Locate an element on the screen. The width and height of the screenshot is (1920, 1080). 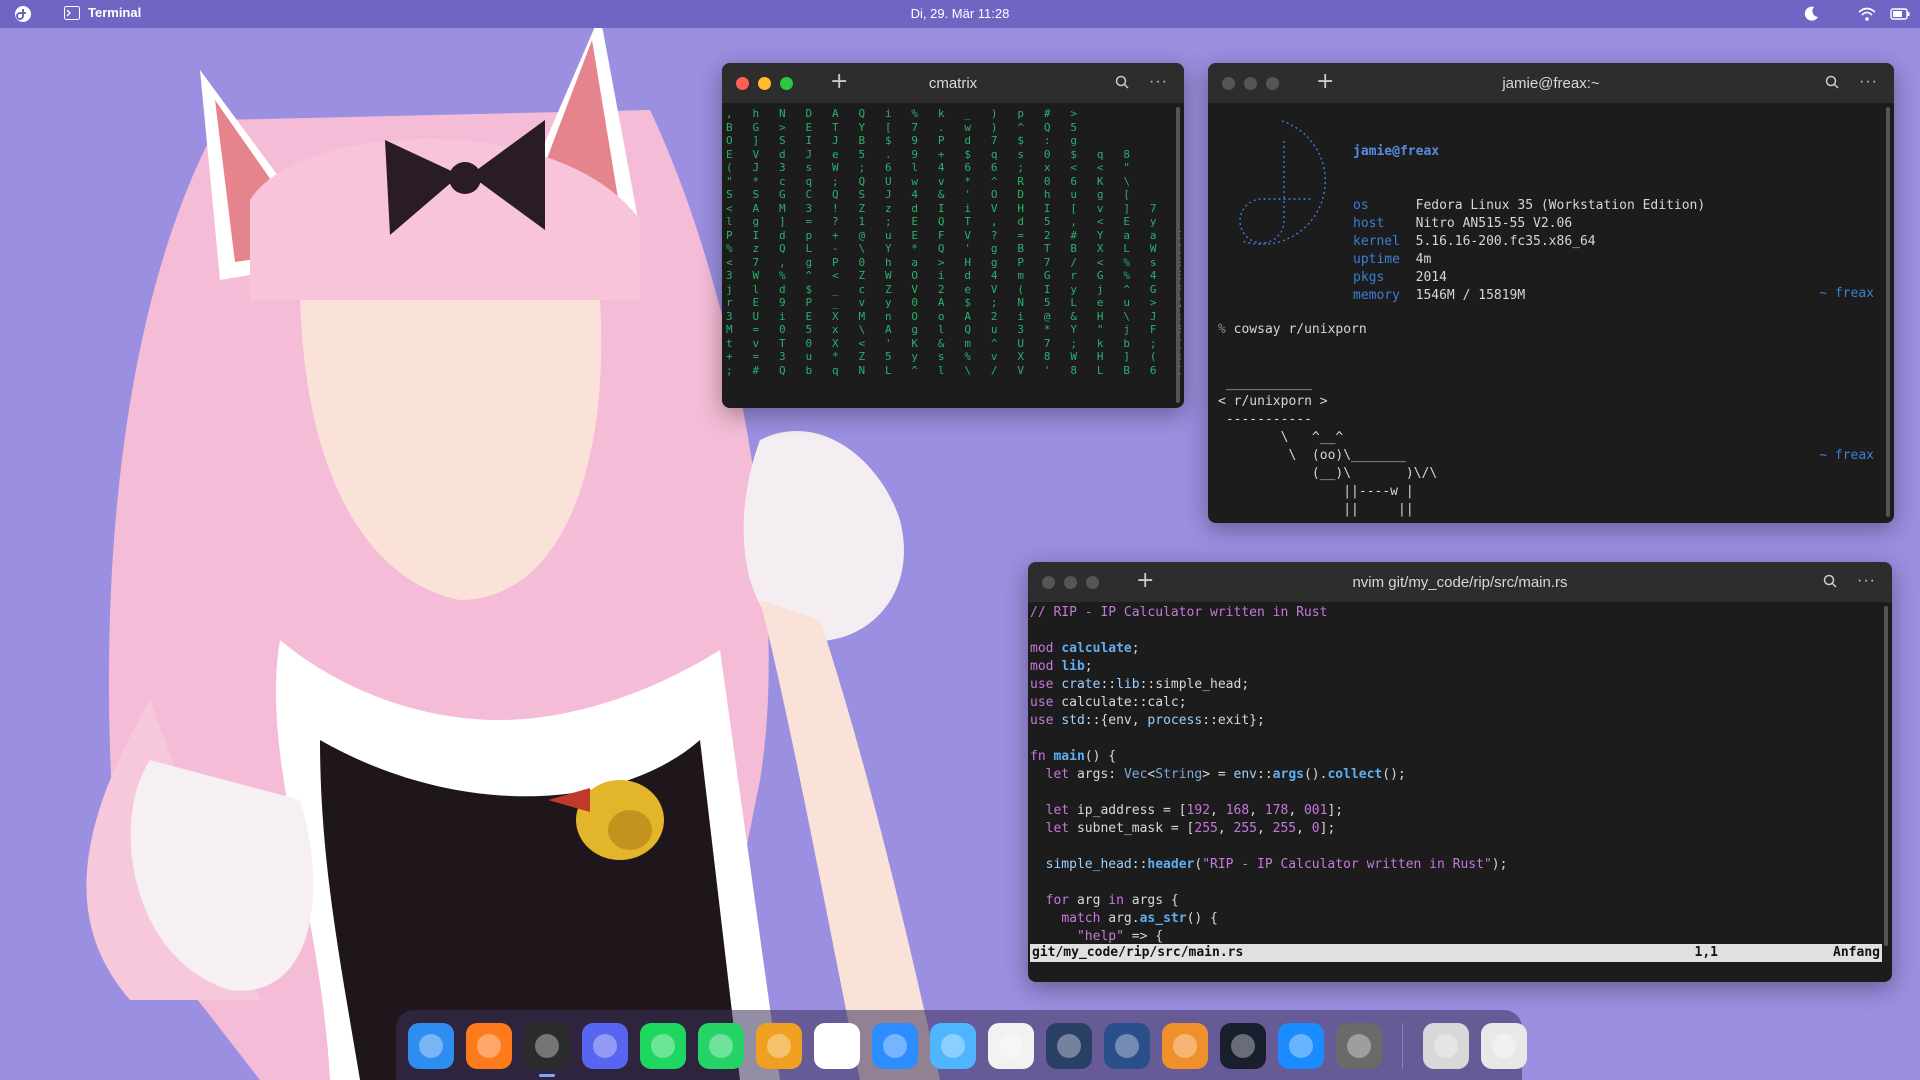
cowsay-line: (__)\ )\/\ is located at coordinates (1328, 473).